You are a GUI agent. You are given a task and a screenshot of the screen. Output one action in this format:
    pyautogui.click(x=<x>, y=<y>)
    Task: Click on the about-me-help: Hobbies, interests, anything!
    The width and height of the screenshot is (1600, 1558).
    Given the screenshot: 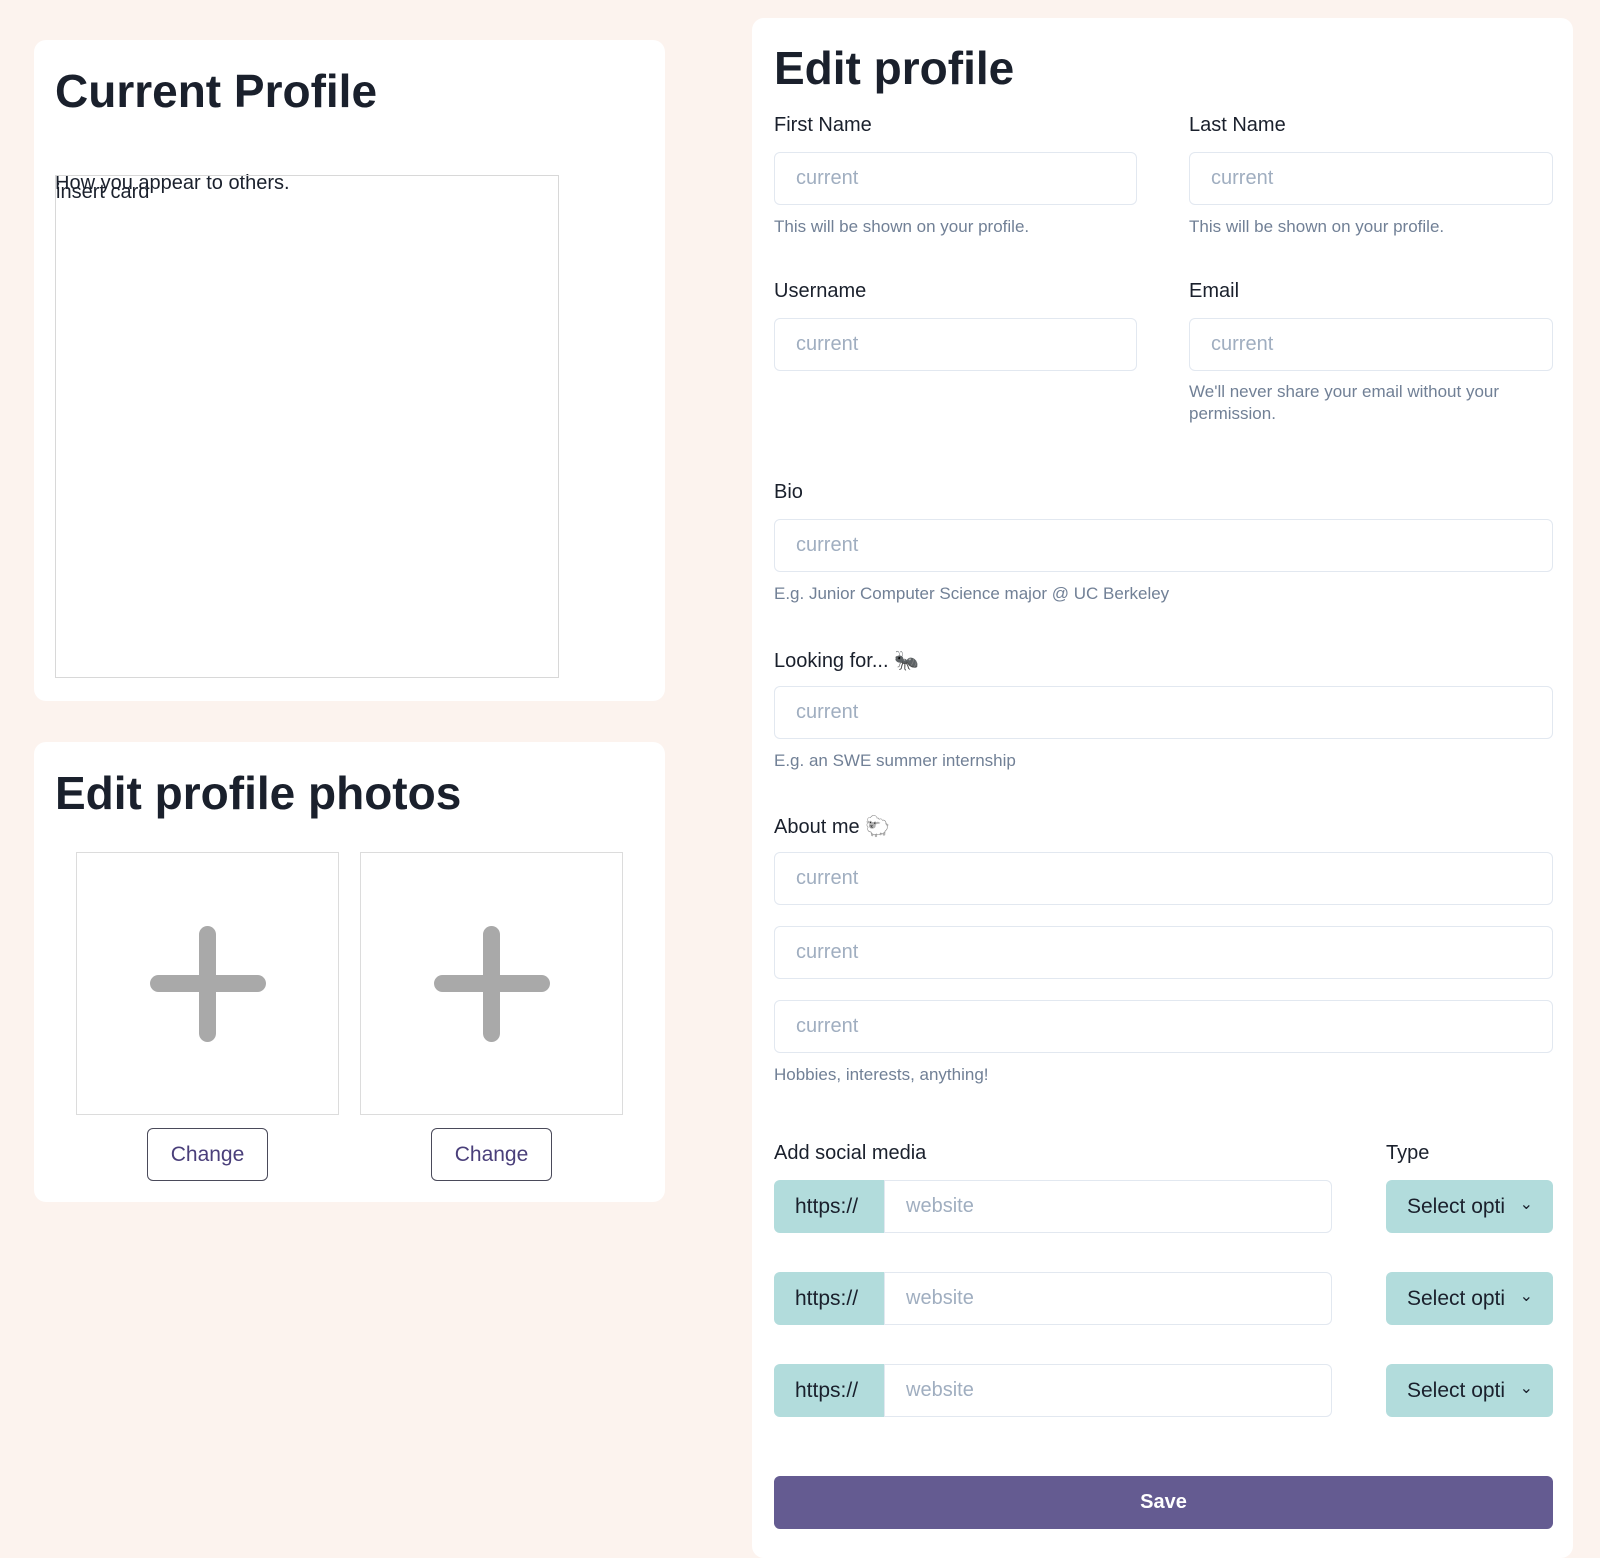 What is the action you would take?
    pyautogui.click(x=881, y=1074)
    